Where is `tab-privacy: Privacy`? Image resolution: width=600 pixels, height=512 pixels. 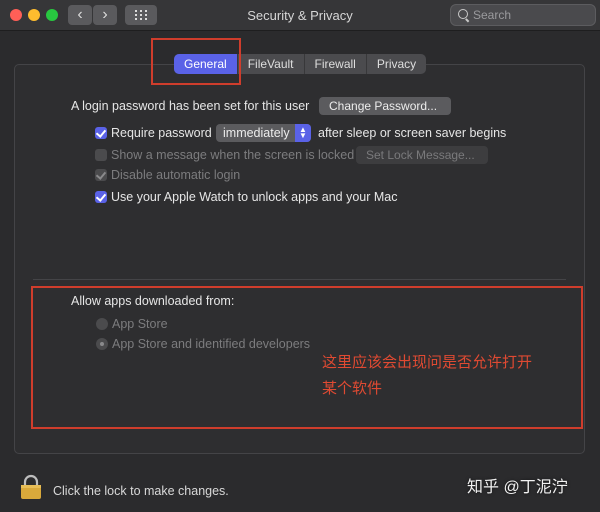
tab-privacy: Privacy is located at coordinates (396, 64).